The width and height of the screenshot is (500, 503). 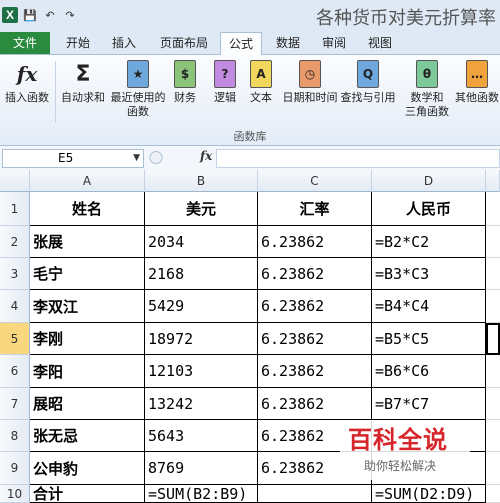 I want to click on cell-b5: 18972, so click(x=201, y=339).